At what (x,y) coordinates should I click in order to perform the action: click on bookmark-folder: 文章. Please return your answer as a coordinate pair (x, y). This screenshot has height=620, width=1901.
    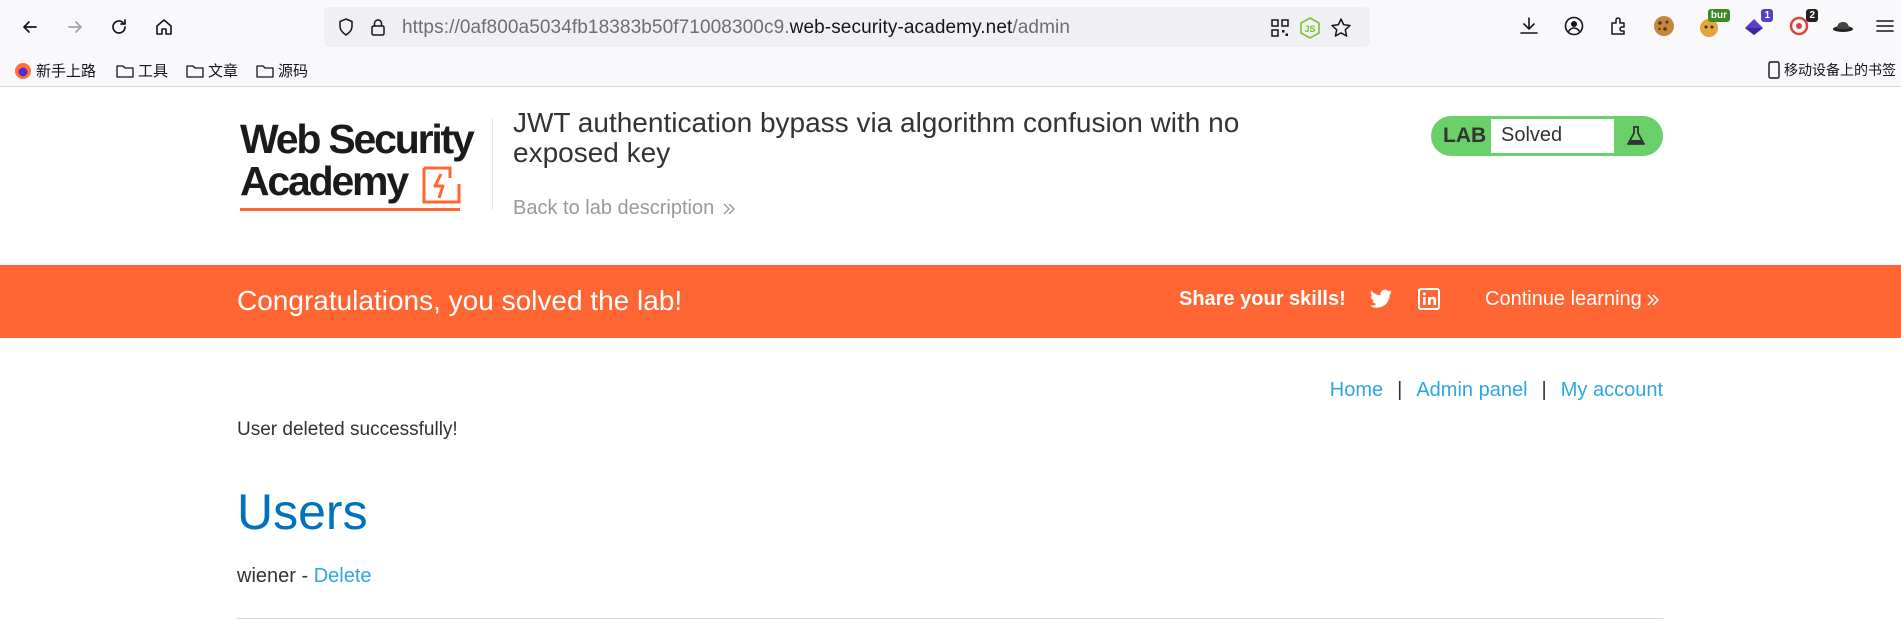
    Looking at the image, I should click on (212, 70).